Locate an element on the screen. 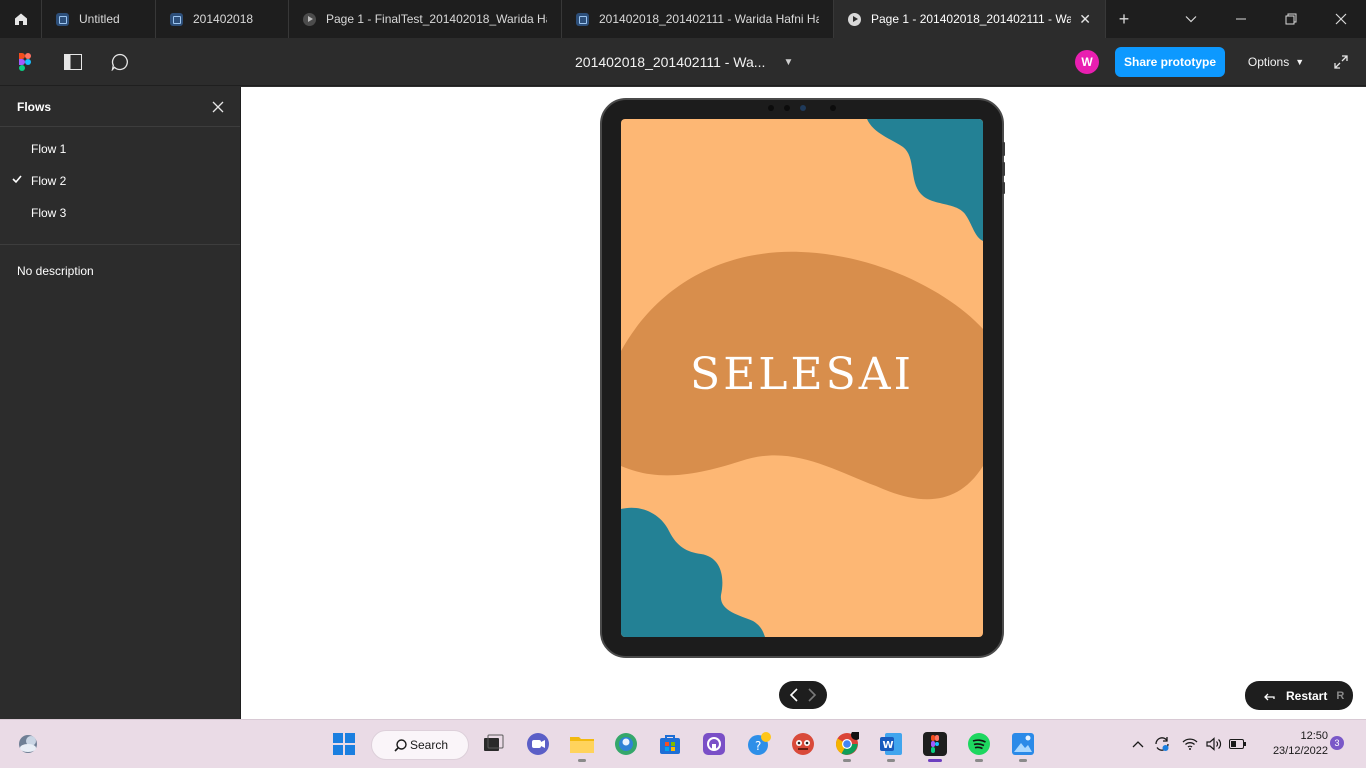  flow-label: Flow 3 is located at coordinates (49, 213).